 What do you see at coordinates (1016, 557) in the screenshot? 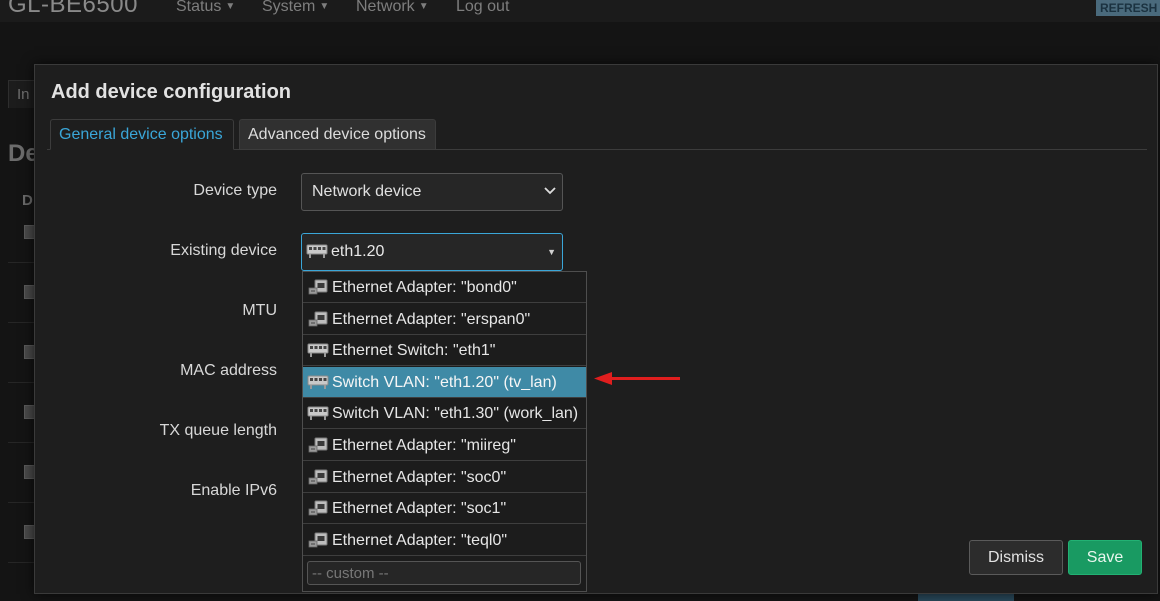
I see `dismiss-button: Dismiss` at bounding box center [1016, 557].